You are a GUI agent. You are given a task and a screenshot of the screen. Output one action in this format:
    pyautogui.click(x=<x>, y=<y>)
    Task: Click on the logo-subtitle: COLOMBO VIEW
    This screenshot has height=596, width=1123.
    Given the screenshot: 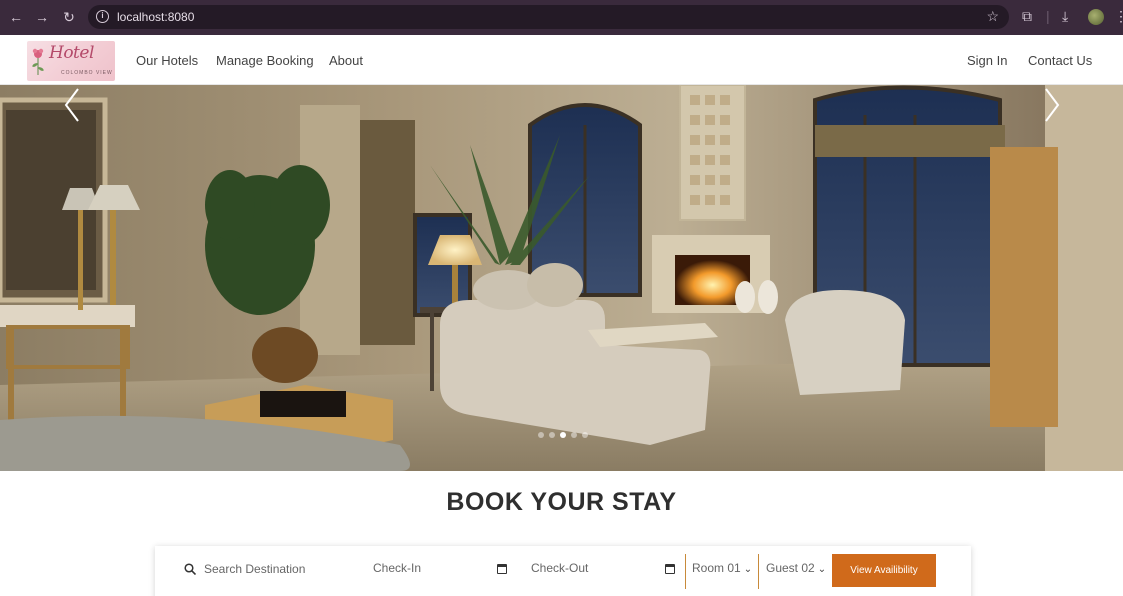 What is the action you would take?
    pyautogui.click(x=87, y=73)
    